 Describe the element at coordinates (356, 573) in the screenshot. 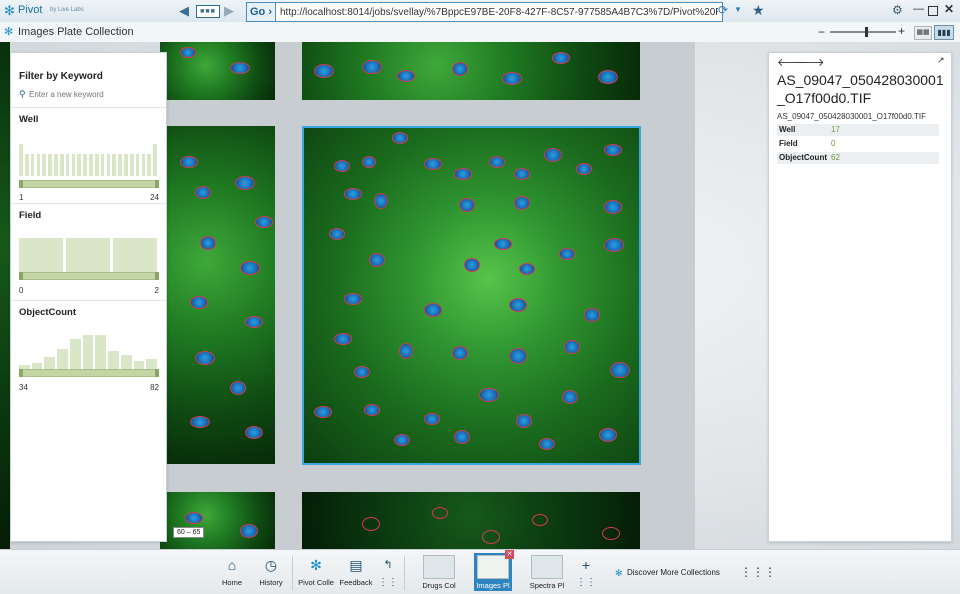

I see `feedback-button: ▤ Feedback` at that location.